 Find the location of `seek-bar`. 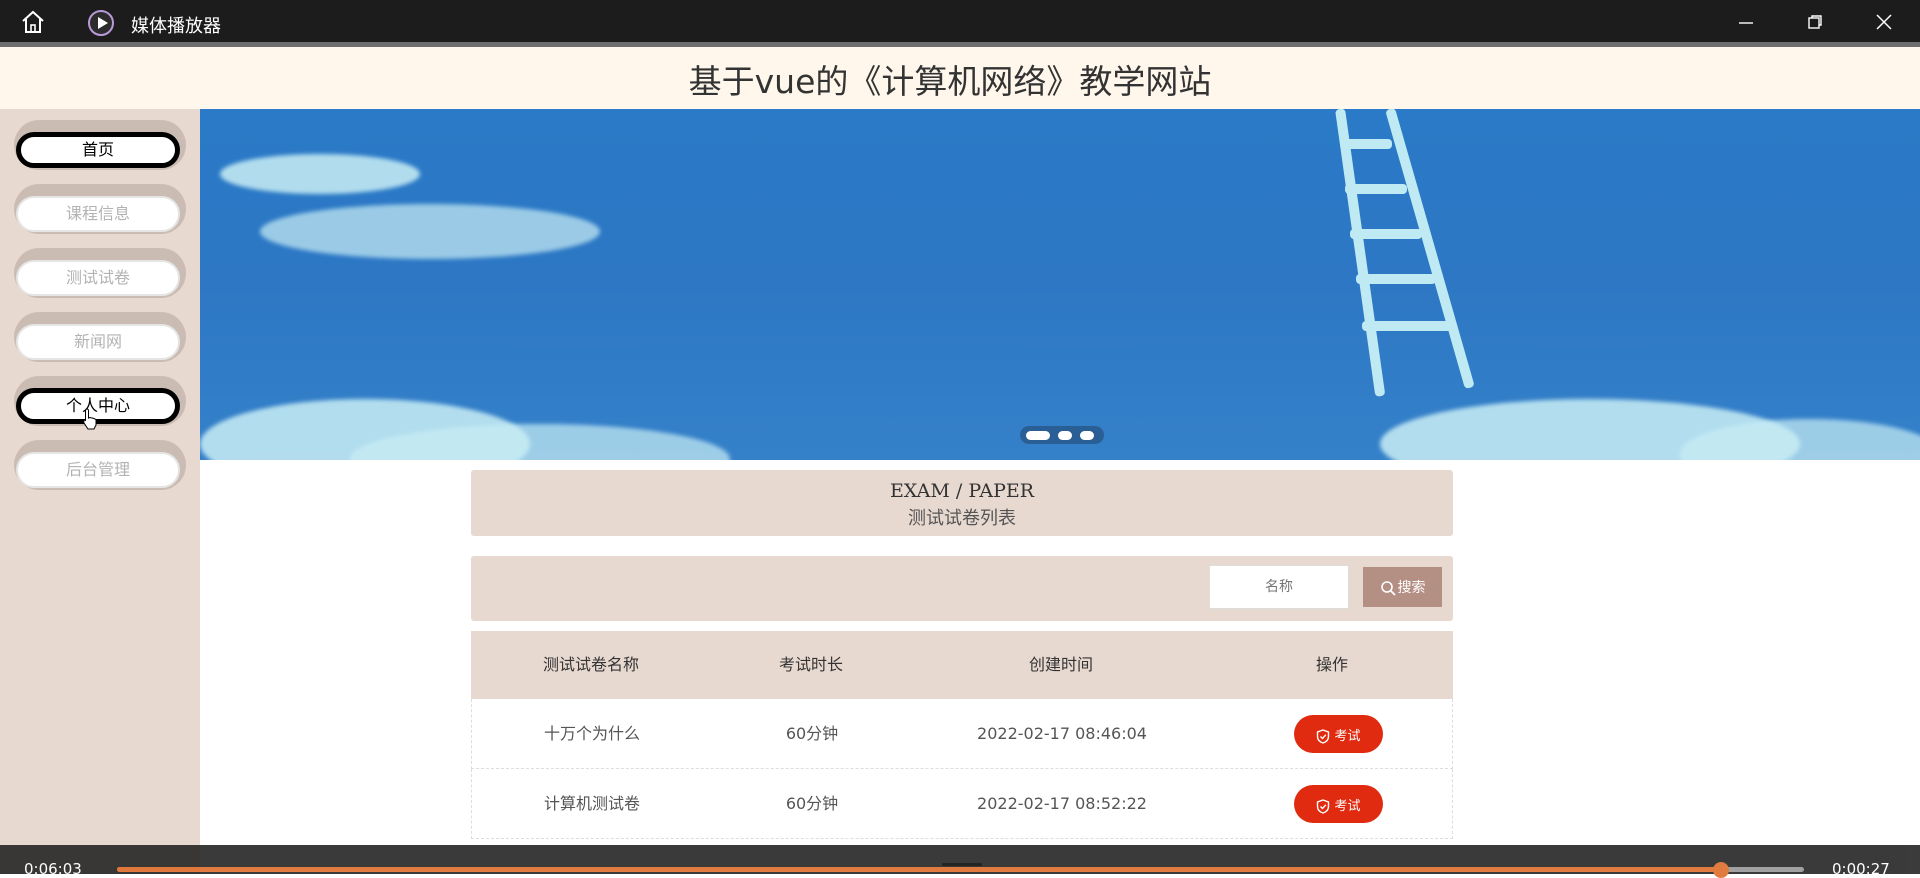

seek-bar is located at coordinates (960, 869).